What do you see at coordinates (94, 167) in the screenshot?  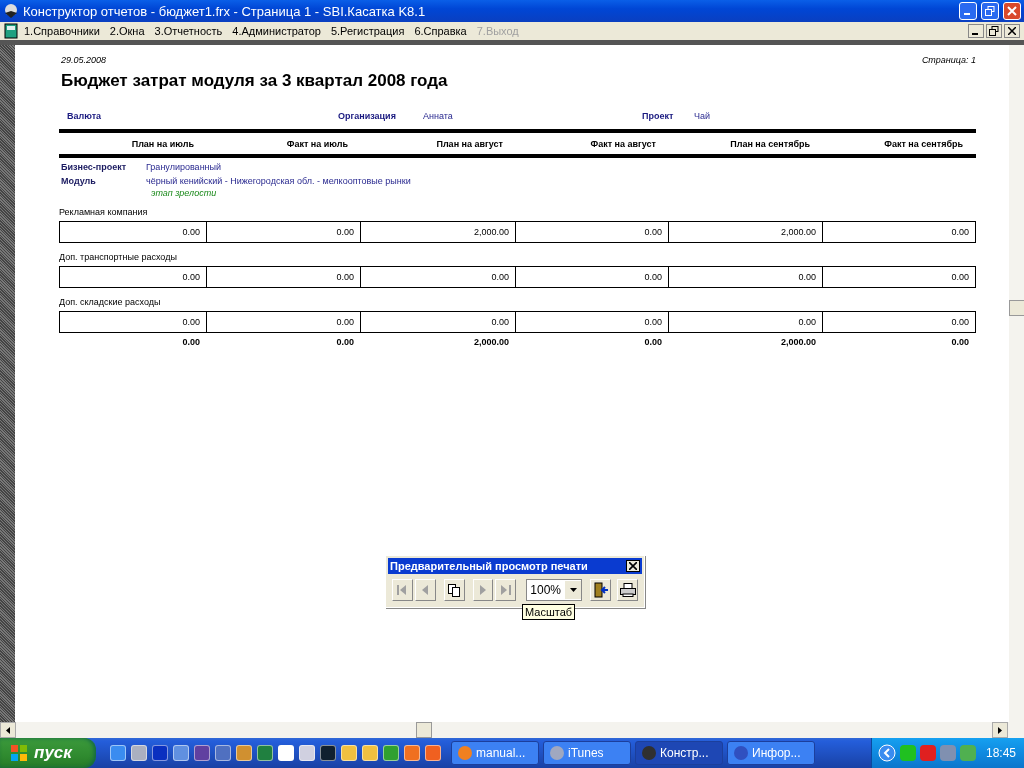 I see `info-label: Бизнес-проект` at bounding box center [94, 167].